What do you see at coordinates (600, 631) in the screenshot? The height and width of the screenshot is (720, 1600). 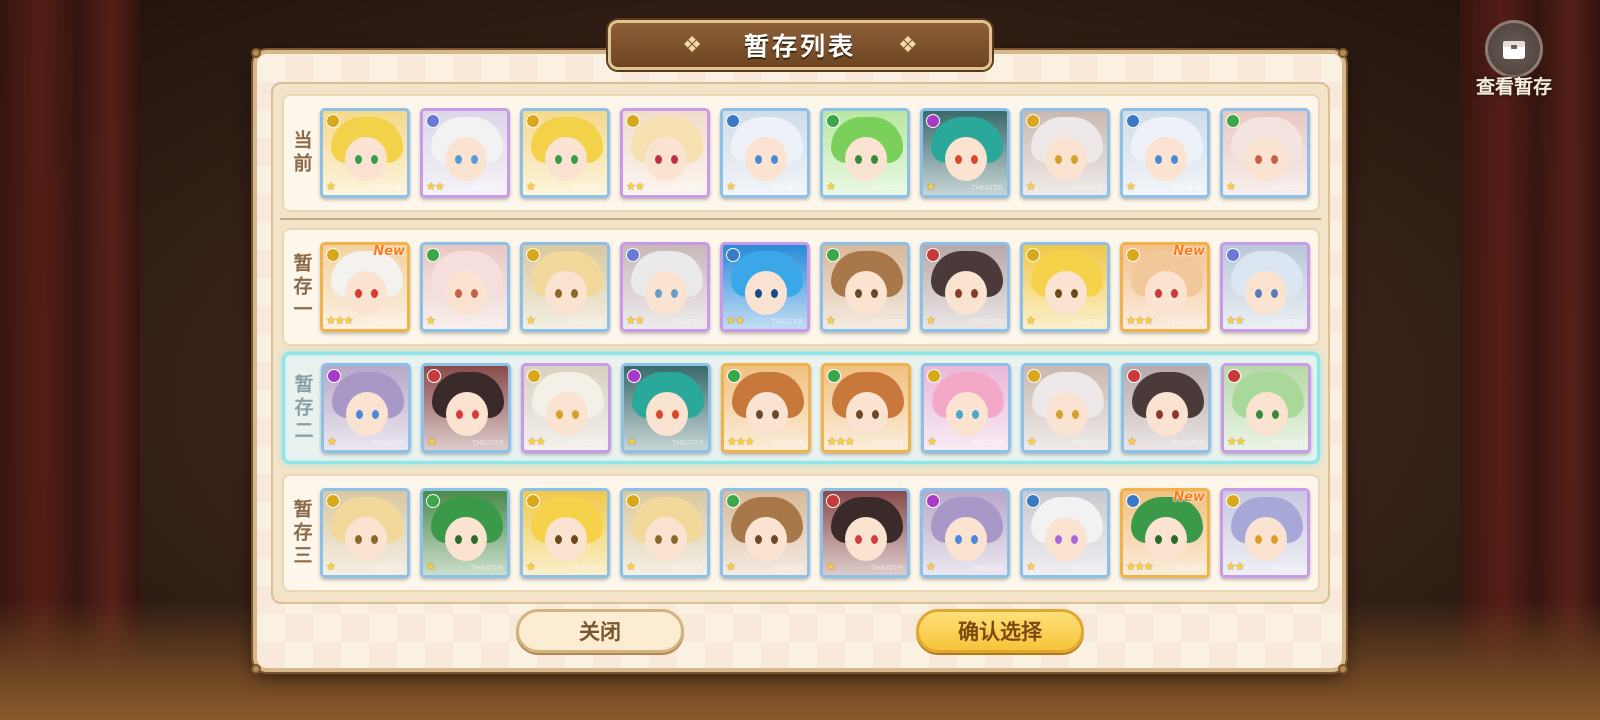 I see `close-button: 关闭` at bounding box center [600, 631].